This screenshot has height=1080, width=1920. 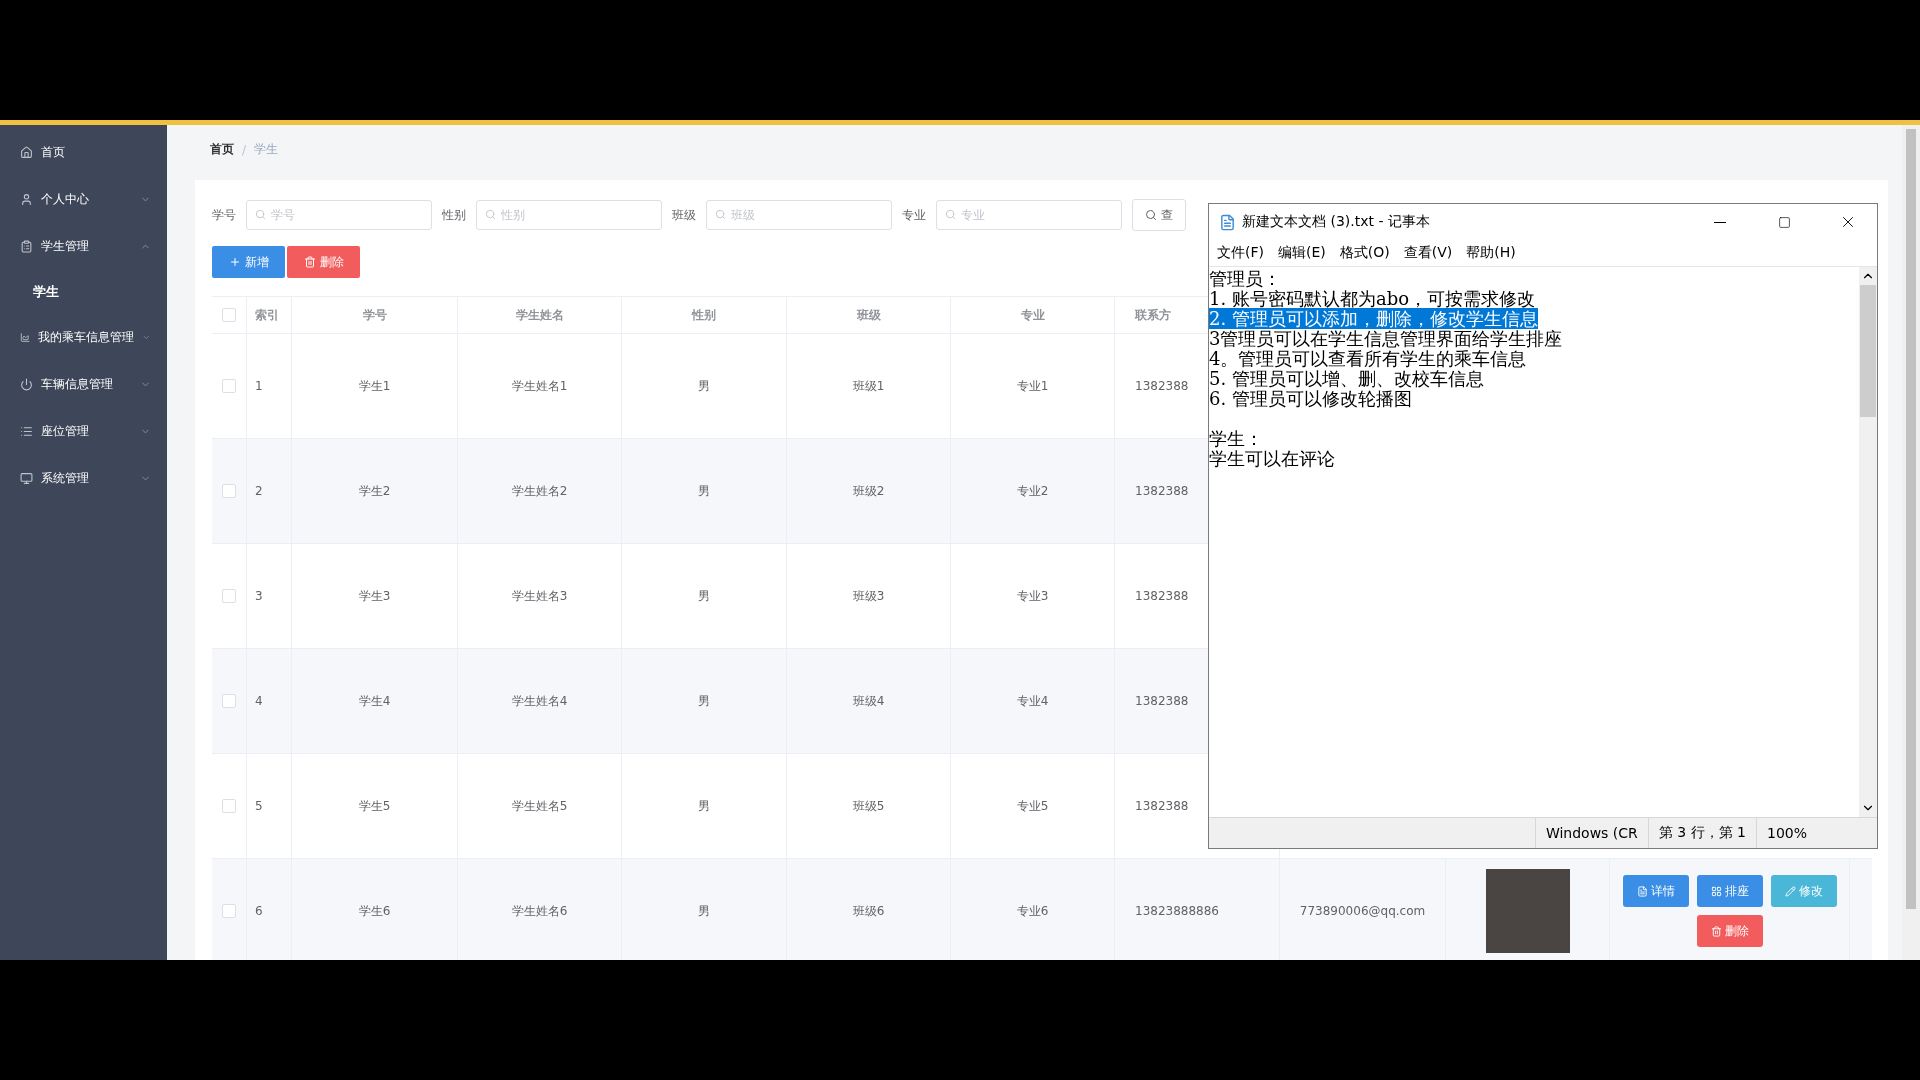 I want to click on sidebar-item: 座位管理, so click(x=83, y=431).